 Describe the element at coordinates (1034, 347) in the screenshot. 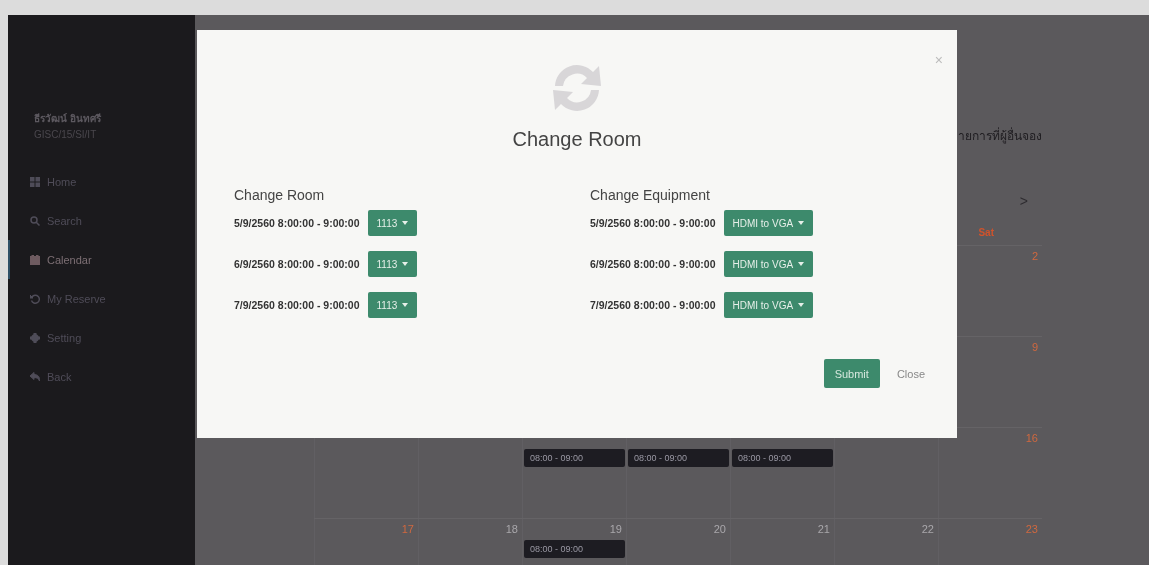

I see `day-number: 9` at that location.